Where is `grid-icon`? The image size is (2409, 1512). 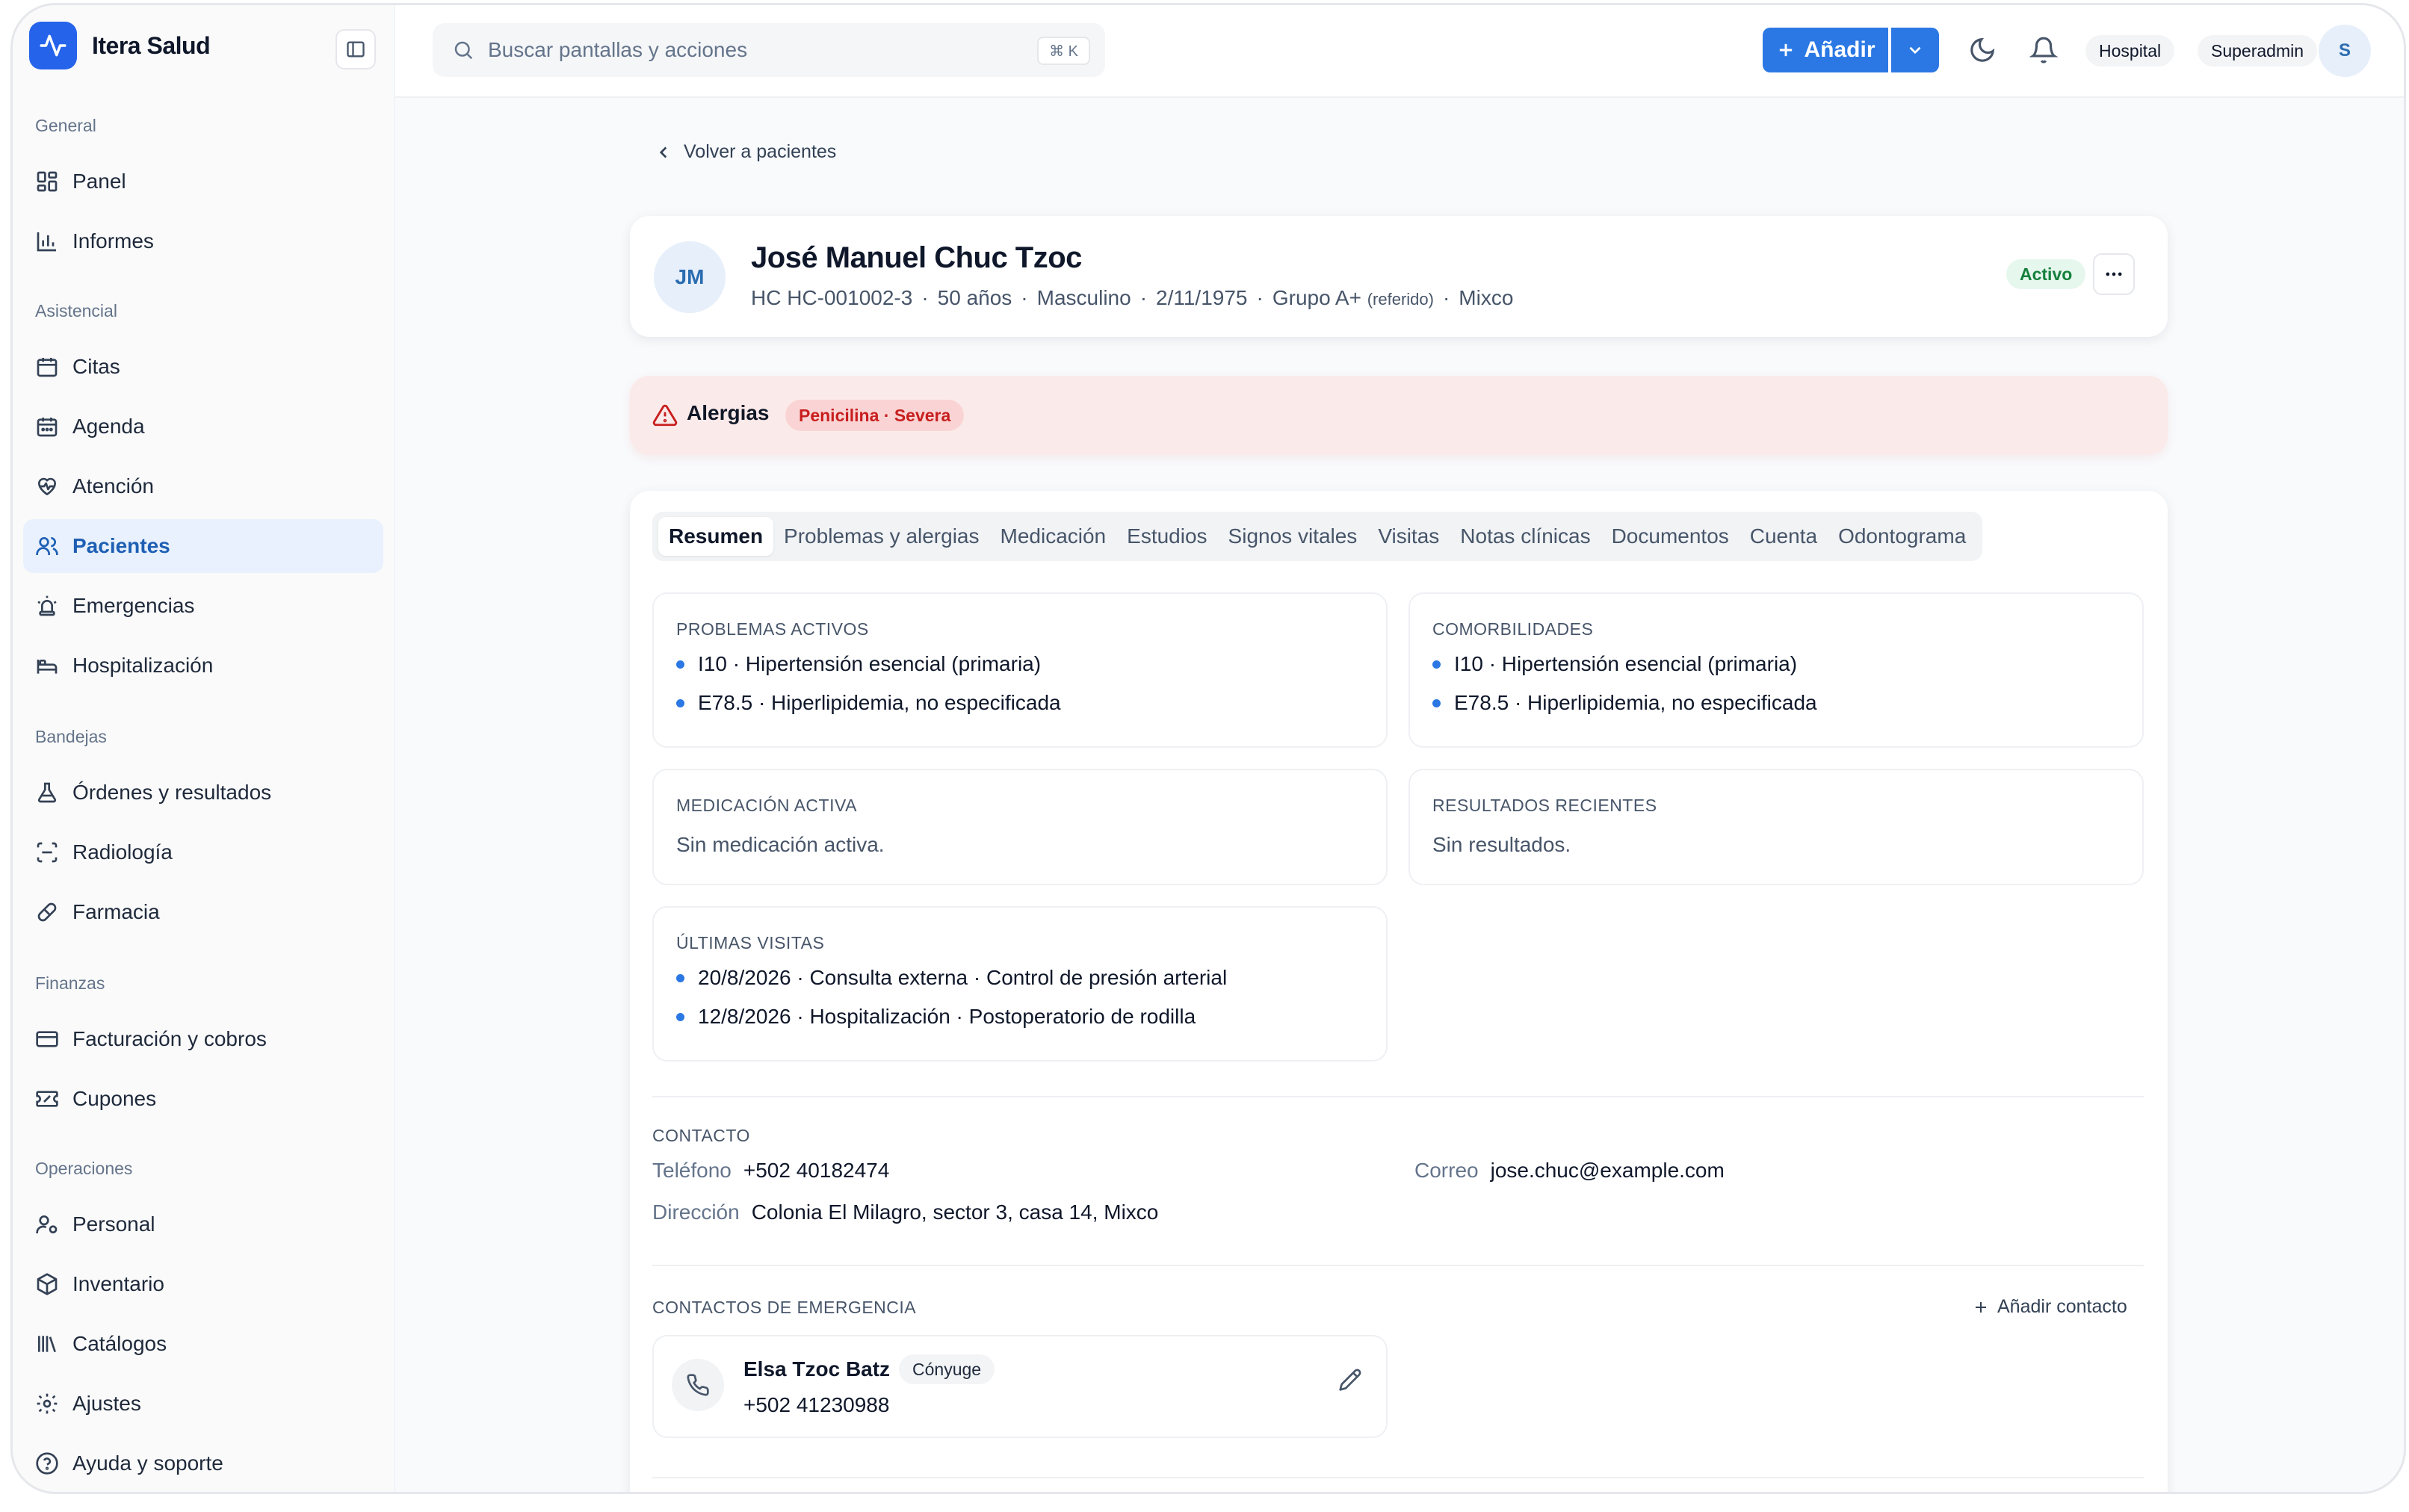
grid-icon is located at coordinates (47, 181).